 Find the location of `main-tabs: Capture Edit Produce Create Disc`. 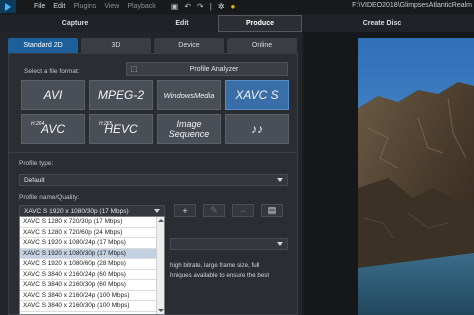

main-tabs: Capture Edit Produce Create Disc is located at coordinates (237, 23).